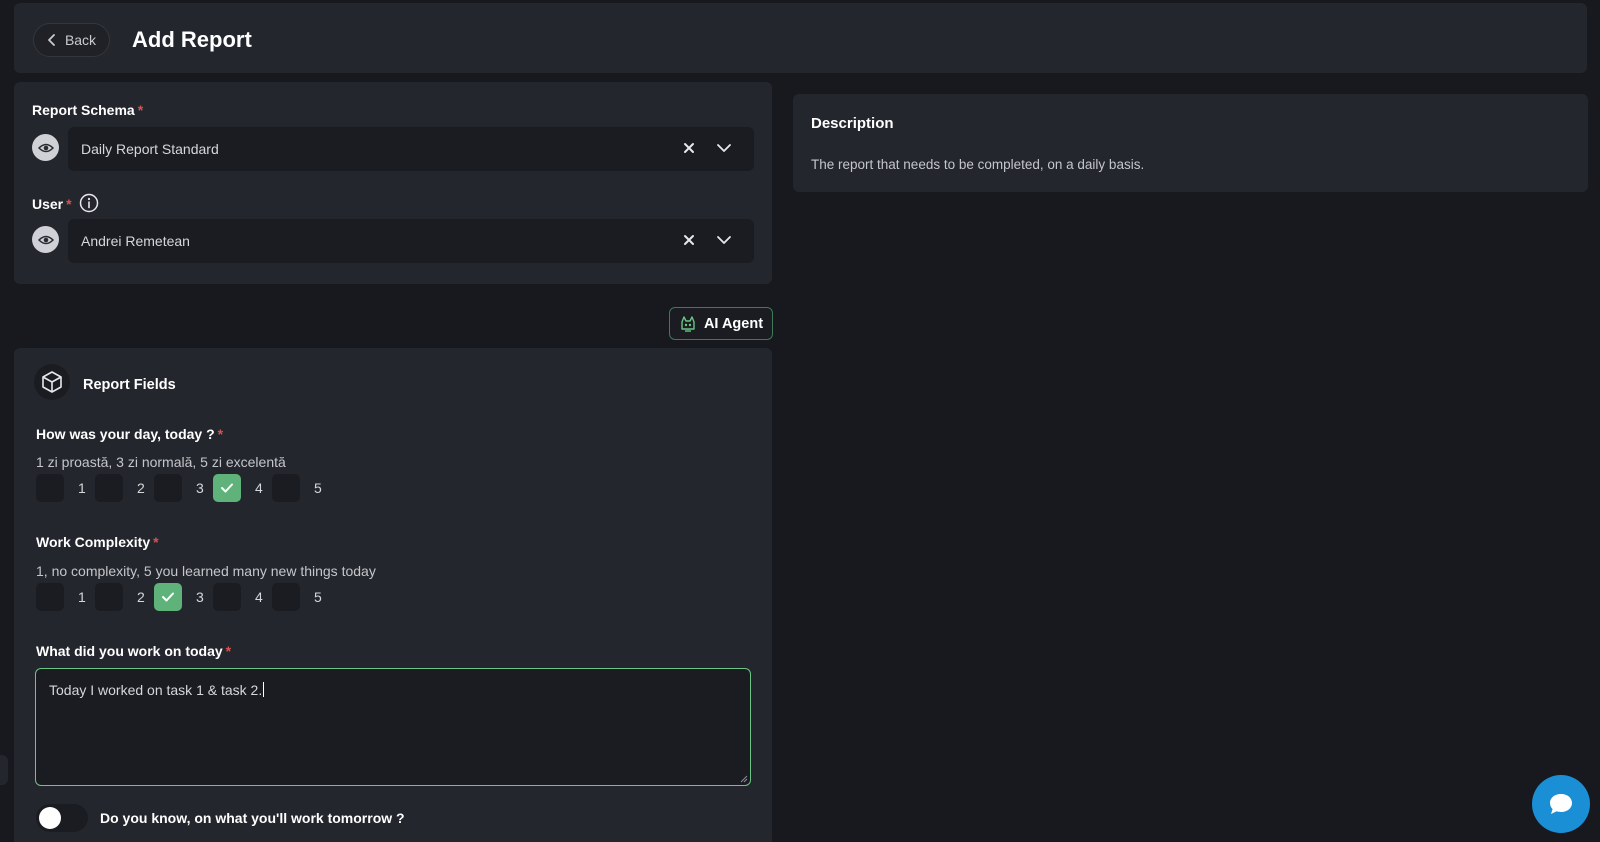  Describe the element at coordinates (88, 110) in the screenshot. I see `report-schema-label: Report Schema *` at that location.